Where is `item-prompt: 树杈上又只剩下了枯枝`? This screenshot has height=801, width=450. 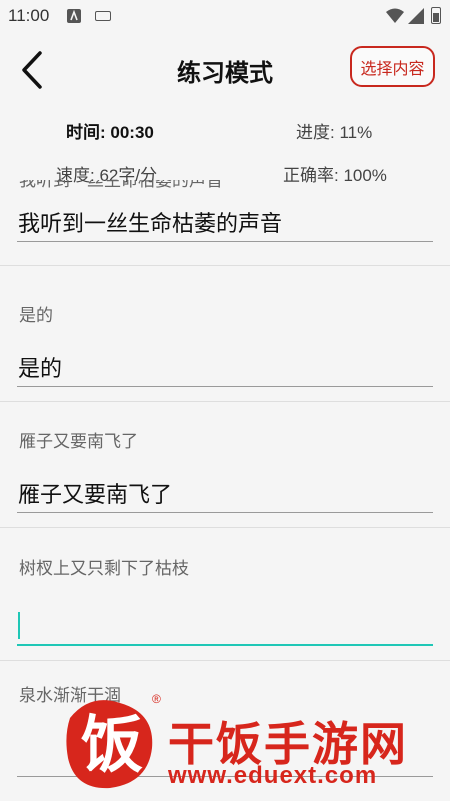
item-prompt: 树杈上又只剩下了枯枝 is located at coordinates (104, 568).